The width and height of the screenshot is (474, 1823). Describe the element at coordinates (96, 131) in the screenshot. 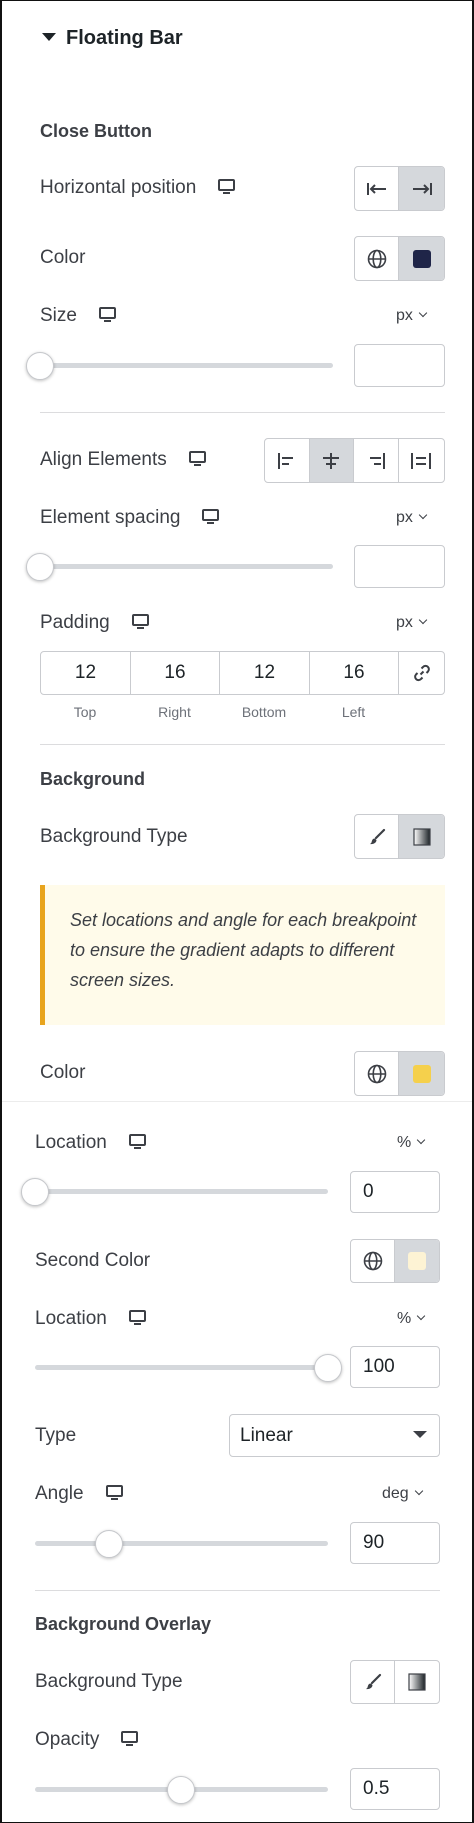

I see `section-title-close-button: Close Button` at that location.